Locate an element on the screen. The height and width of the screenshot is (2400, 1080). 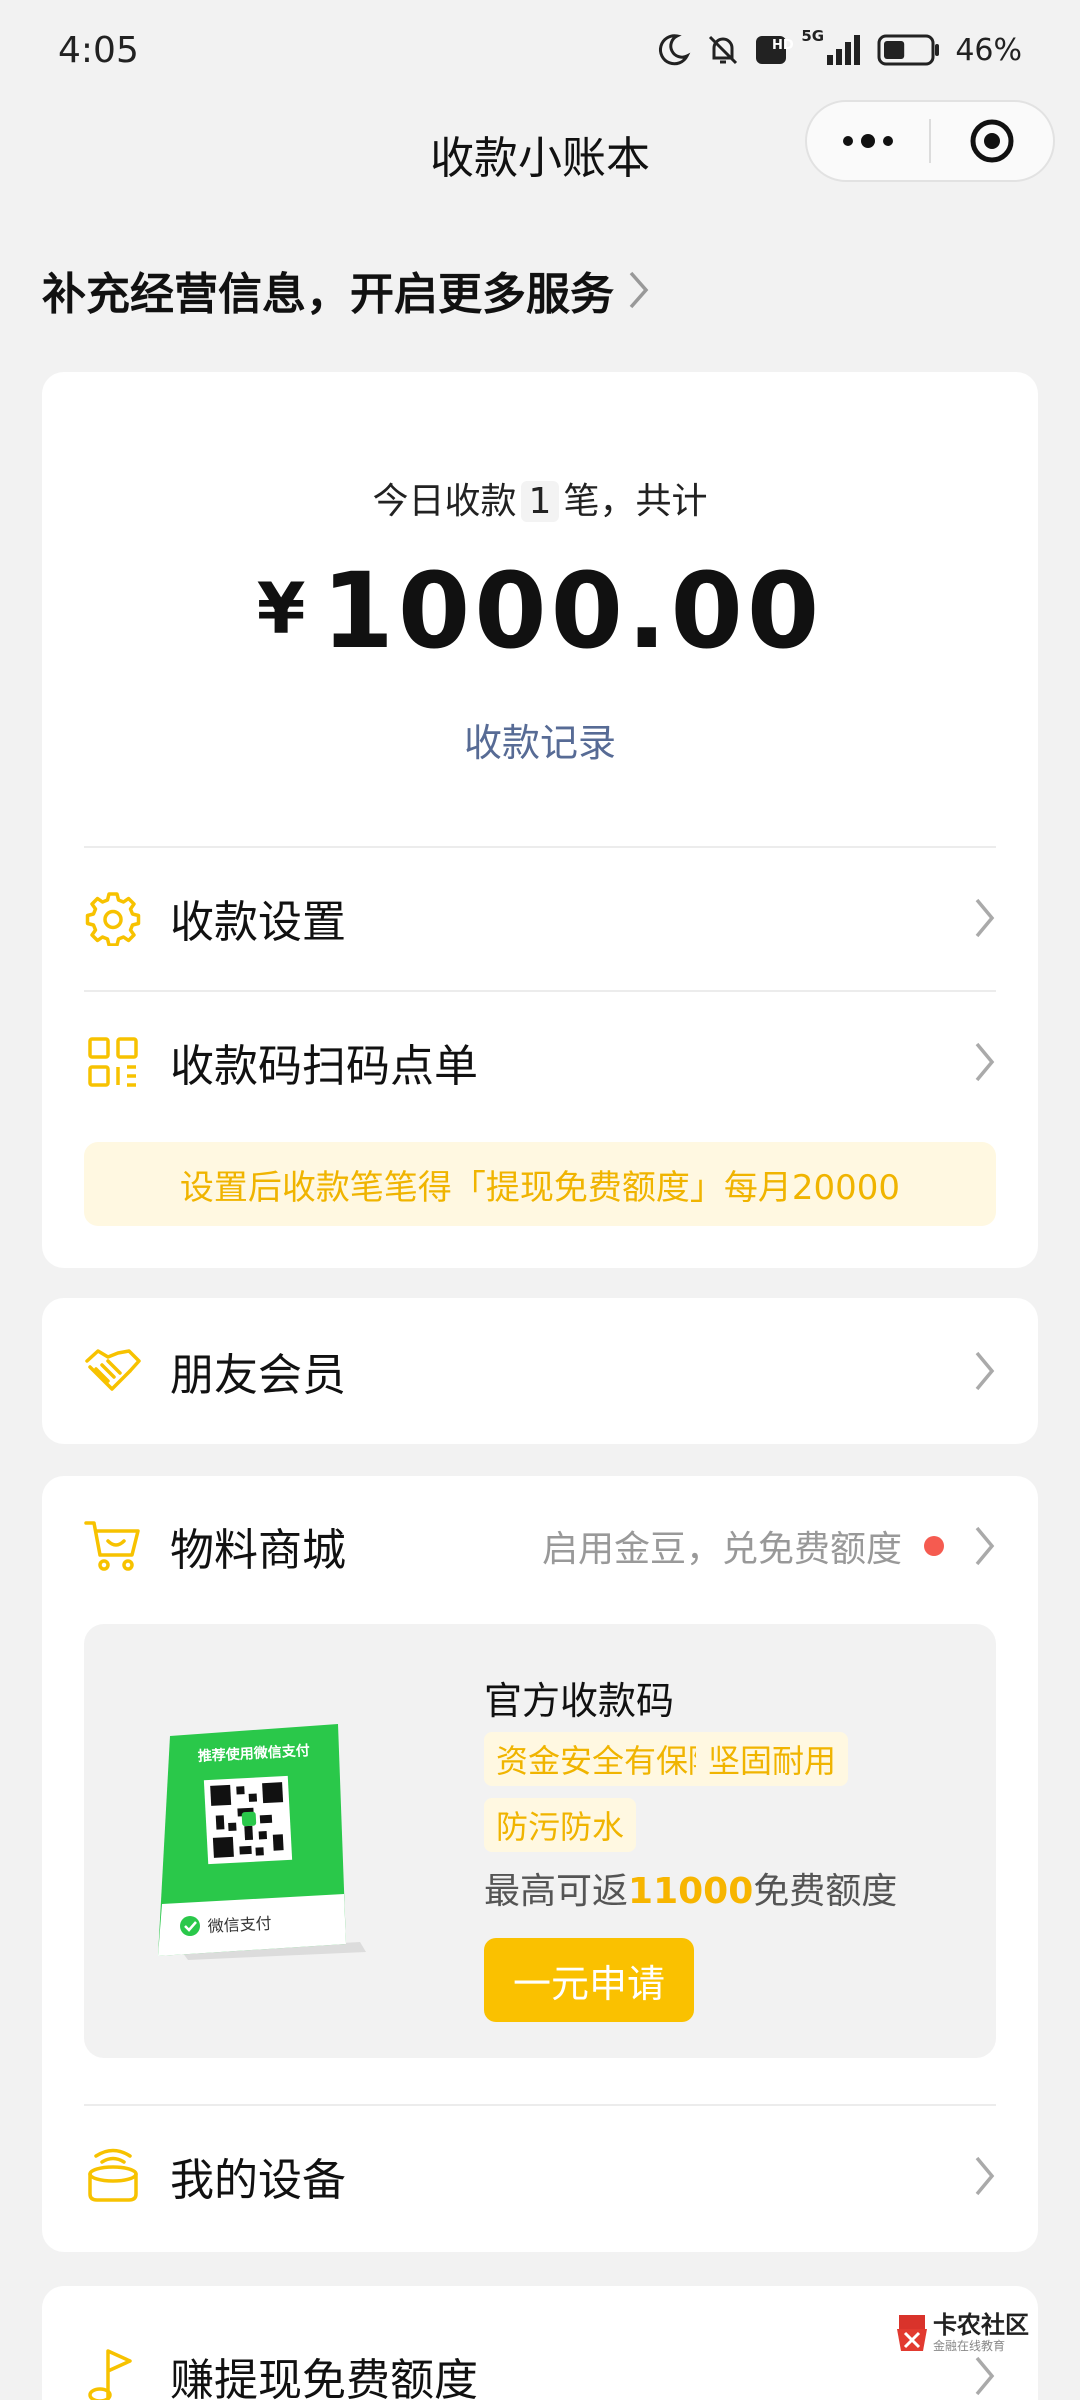
qr-order-label: 收款码扫码点单 is located at coordinates (324, 1066).